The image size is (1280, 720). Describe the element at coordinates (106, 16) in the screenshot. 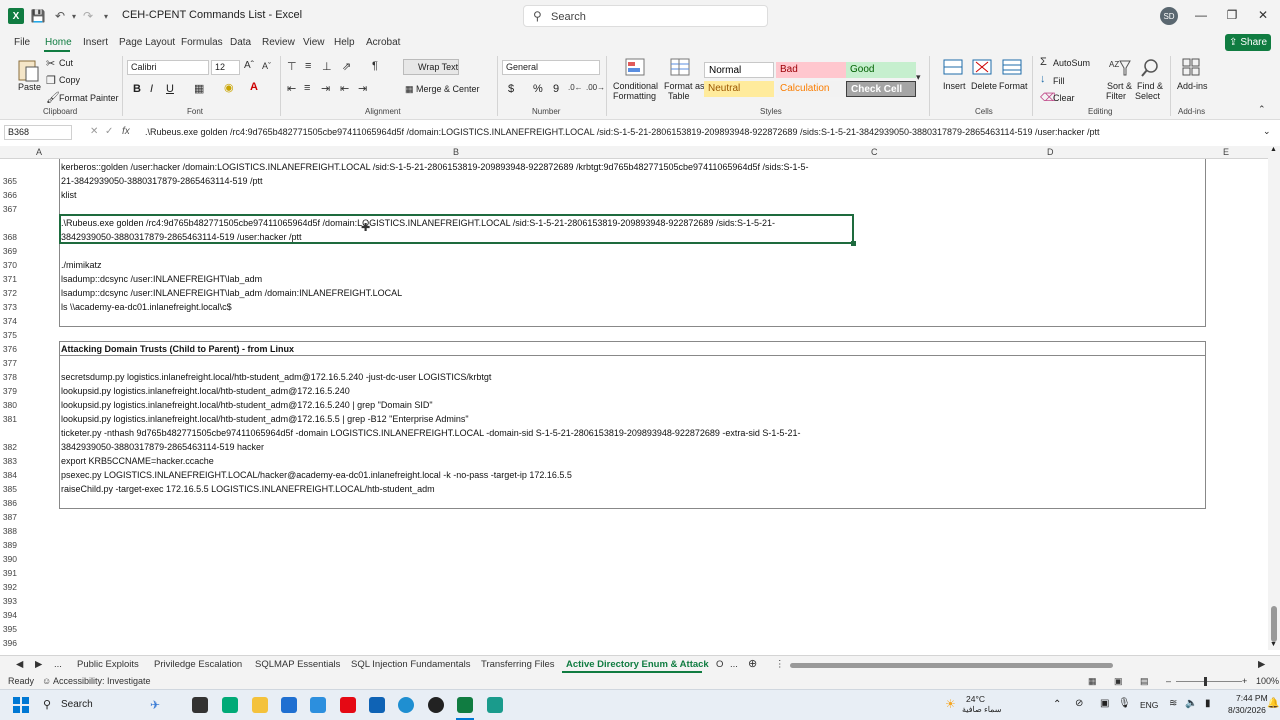

I see `customize-toolbar-icon: ▾` at that location.